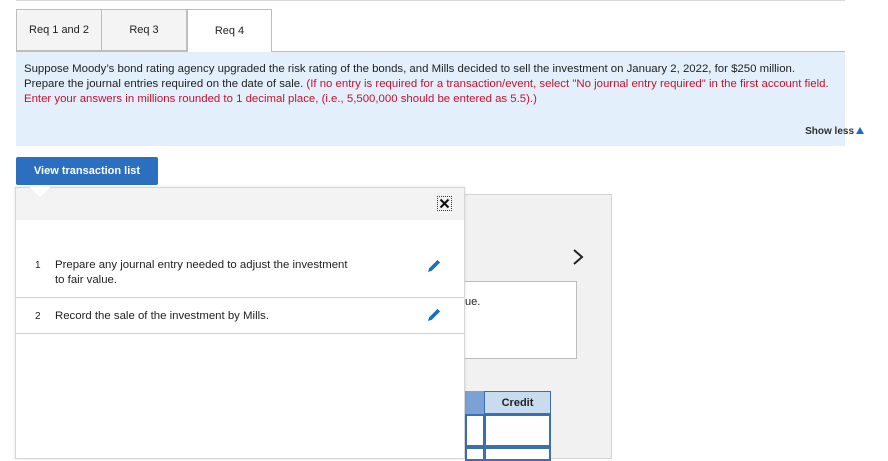  I want to click on tab-req-1-and-2: Req 1 and 2, so click(59, 30).